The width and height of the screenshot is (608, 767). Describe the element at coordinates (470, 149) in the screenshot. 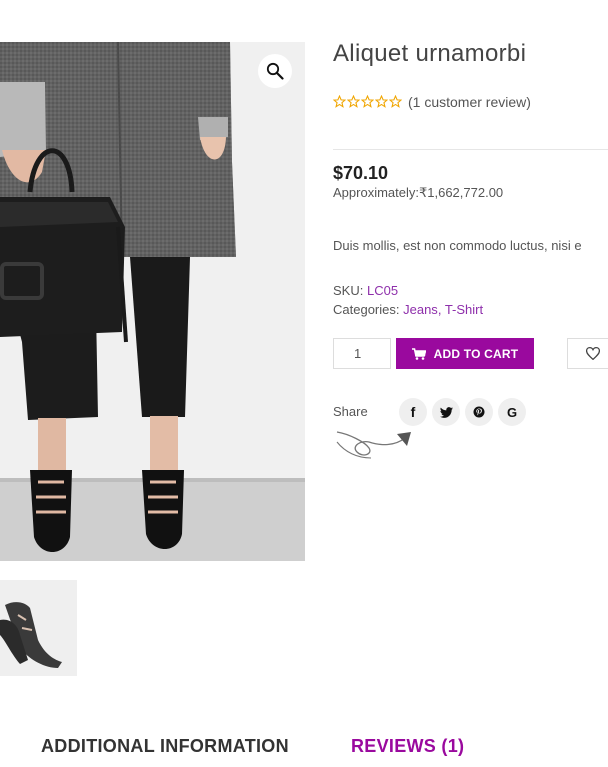

I see `divider` at that location.